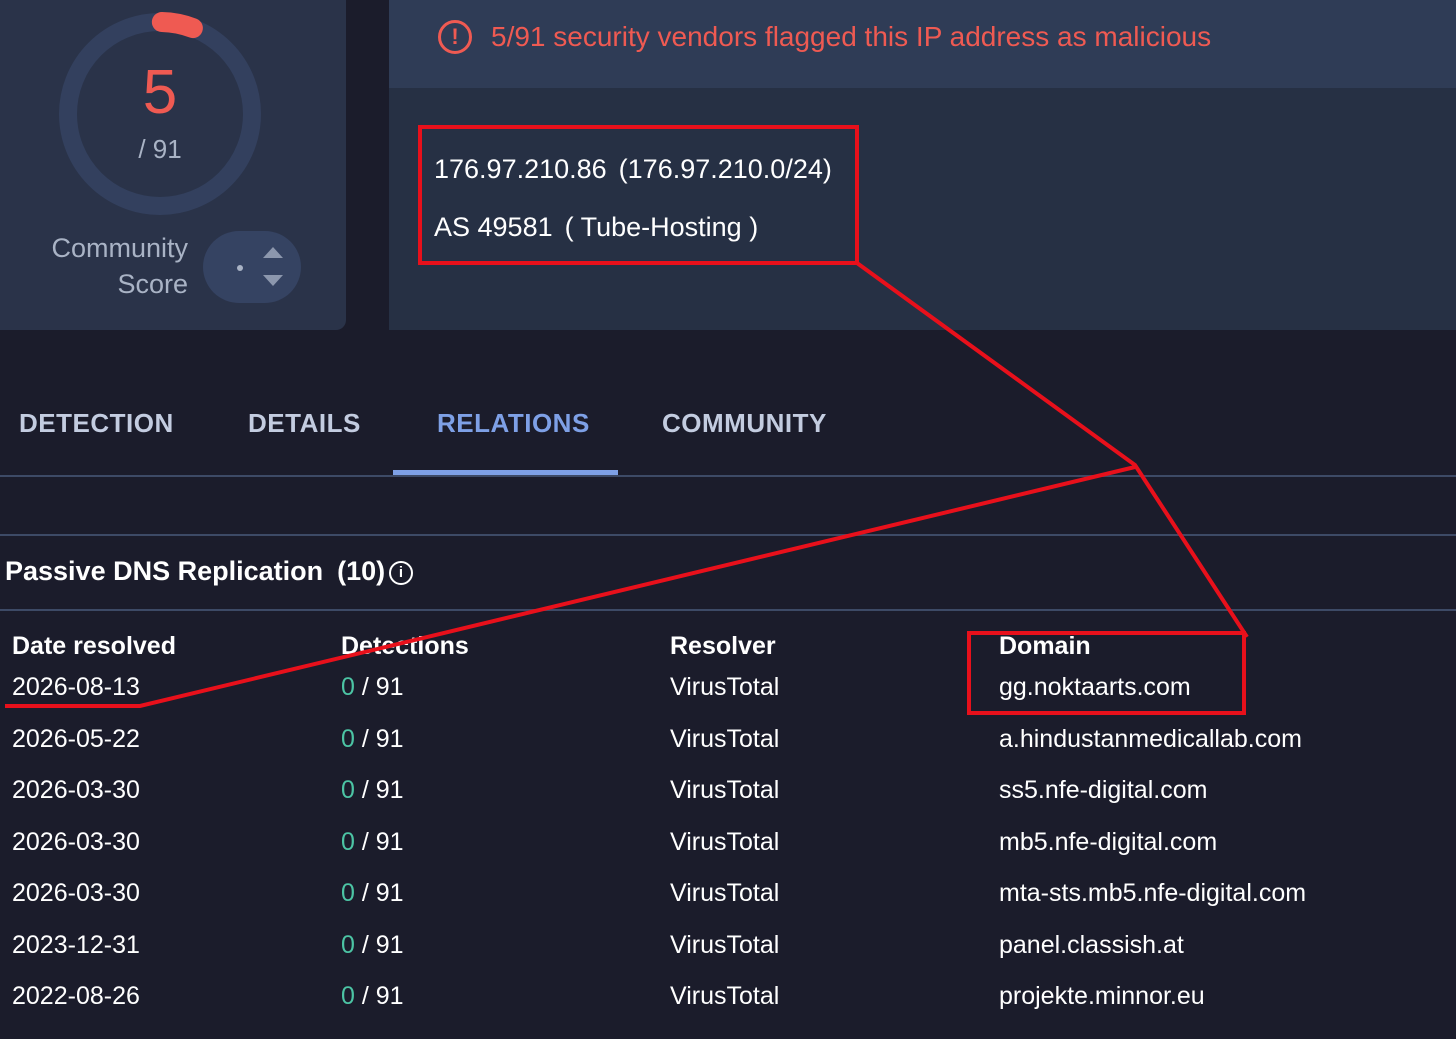  I want to click on detection-score: 5, so click(160, 92).